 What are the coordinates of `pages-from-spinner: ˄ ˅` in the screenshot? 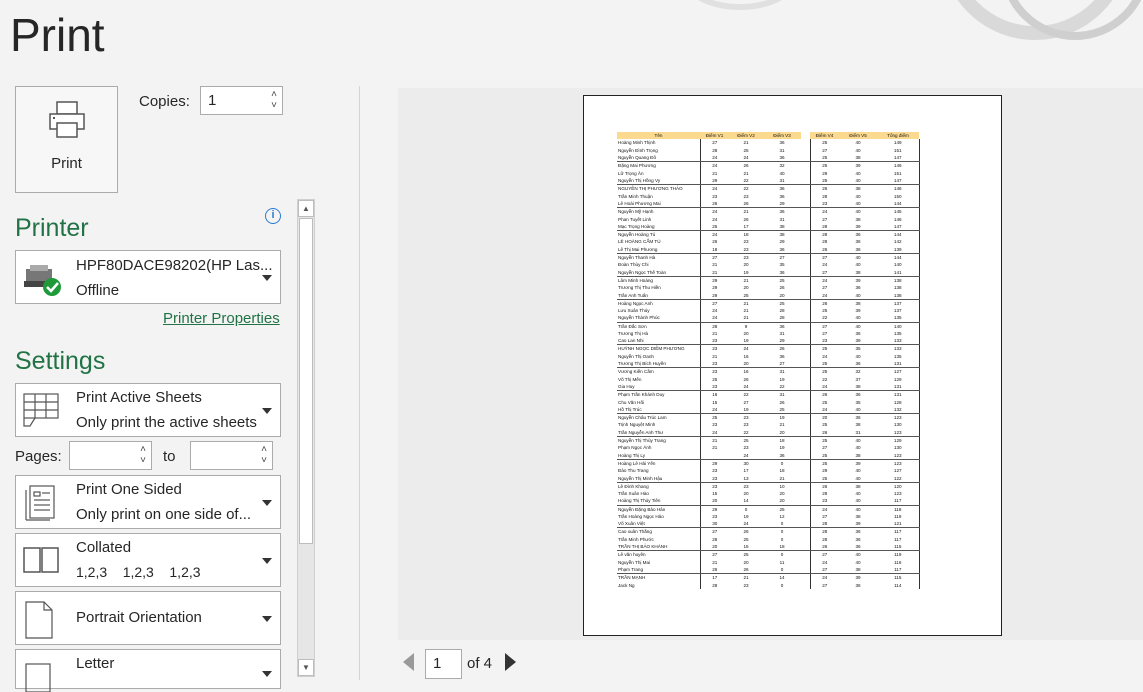 It's located at (143, 455).